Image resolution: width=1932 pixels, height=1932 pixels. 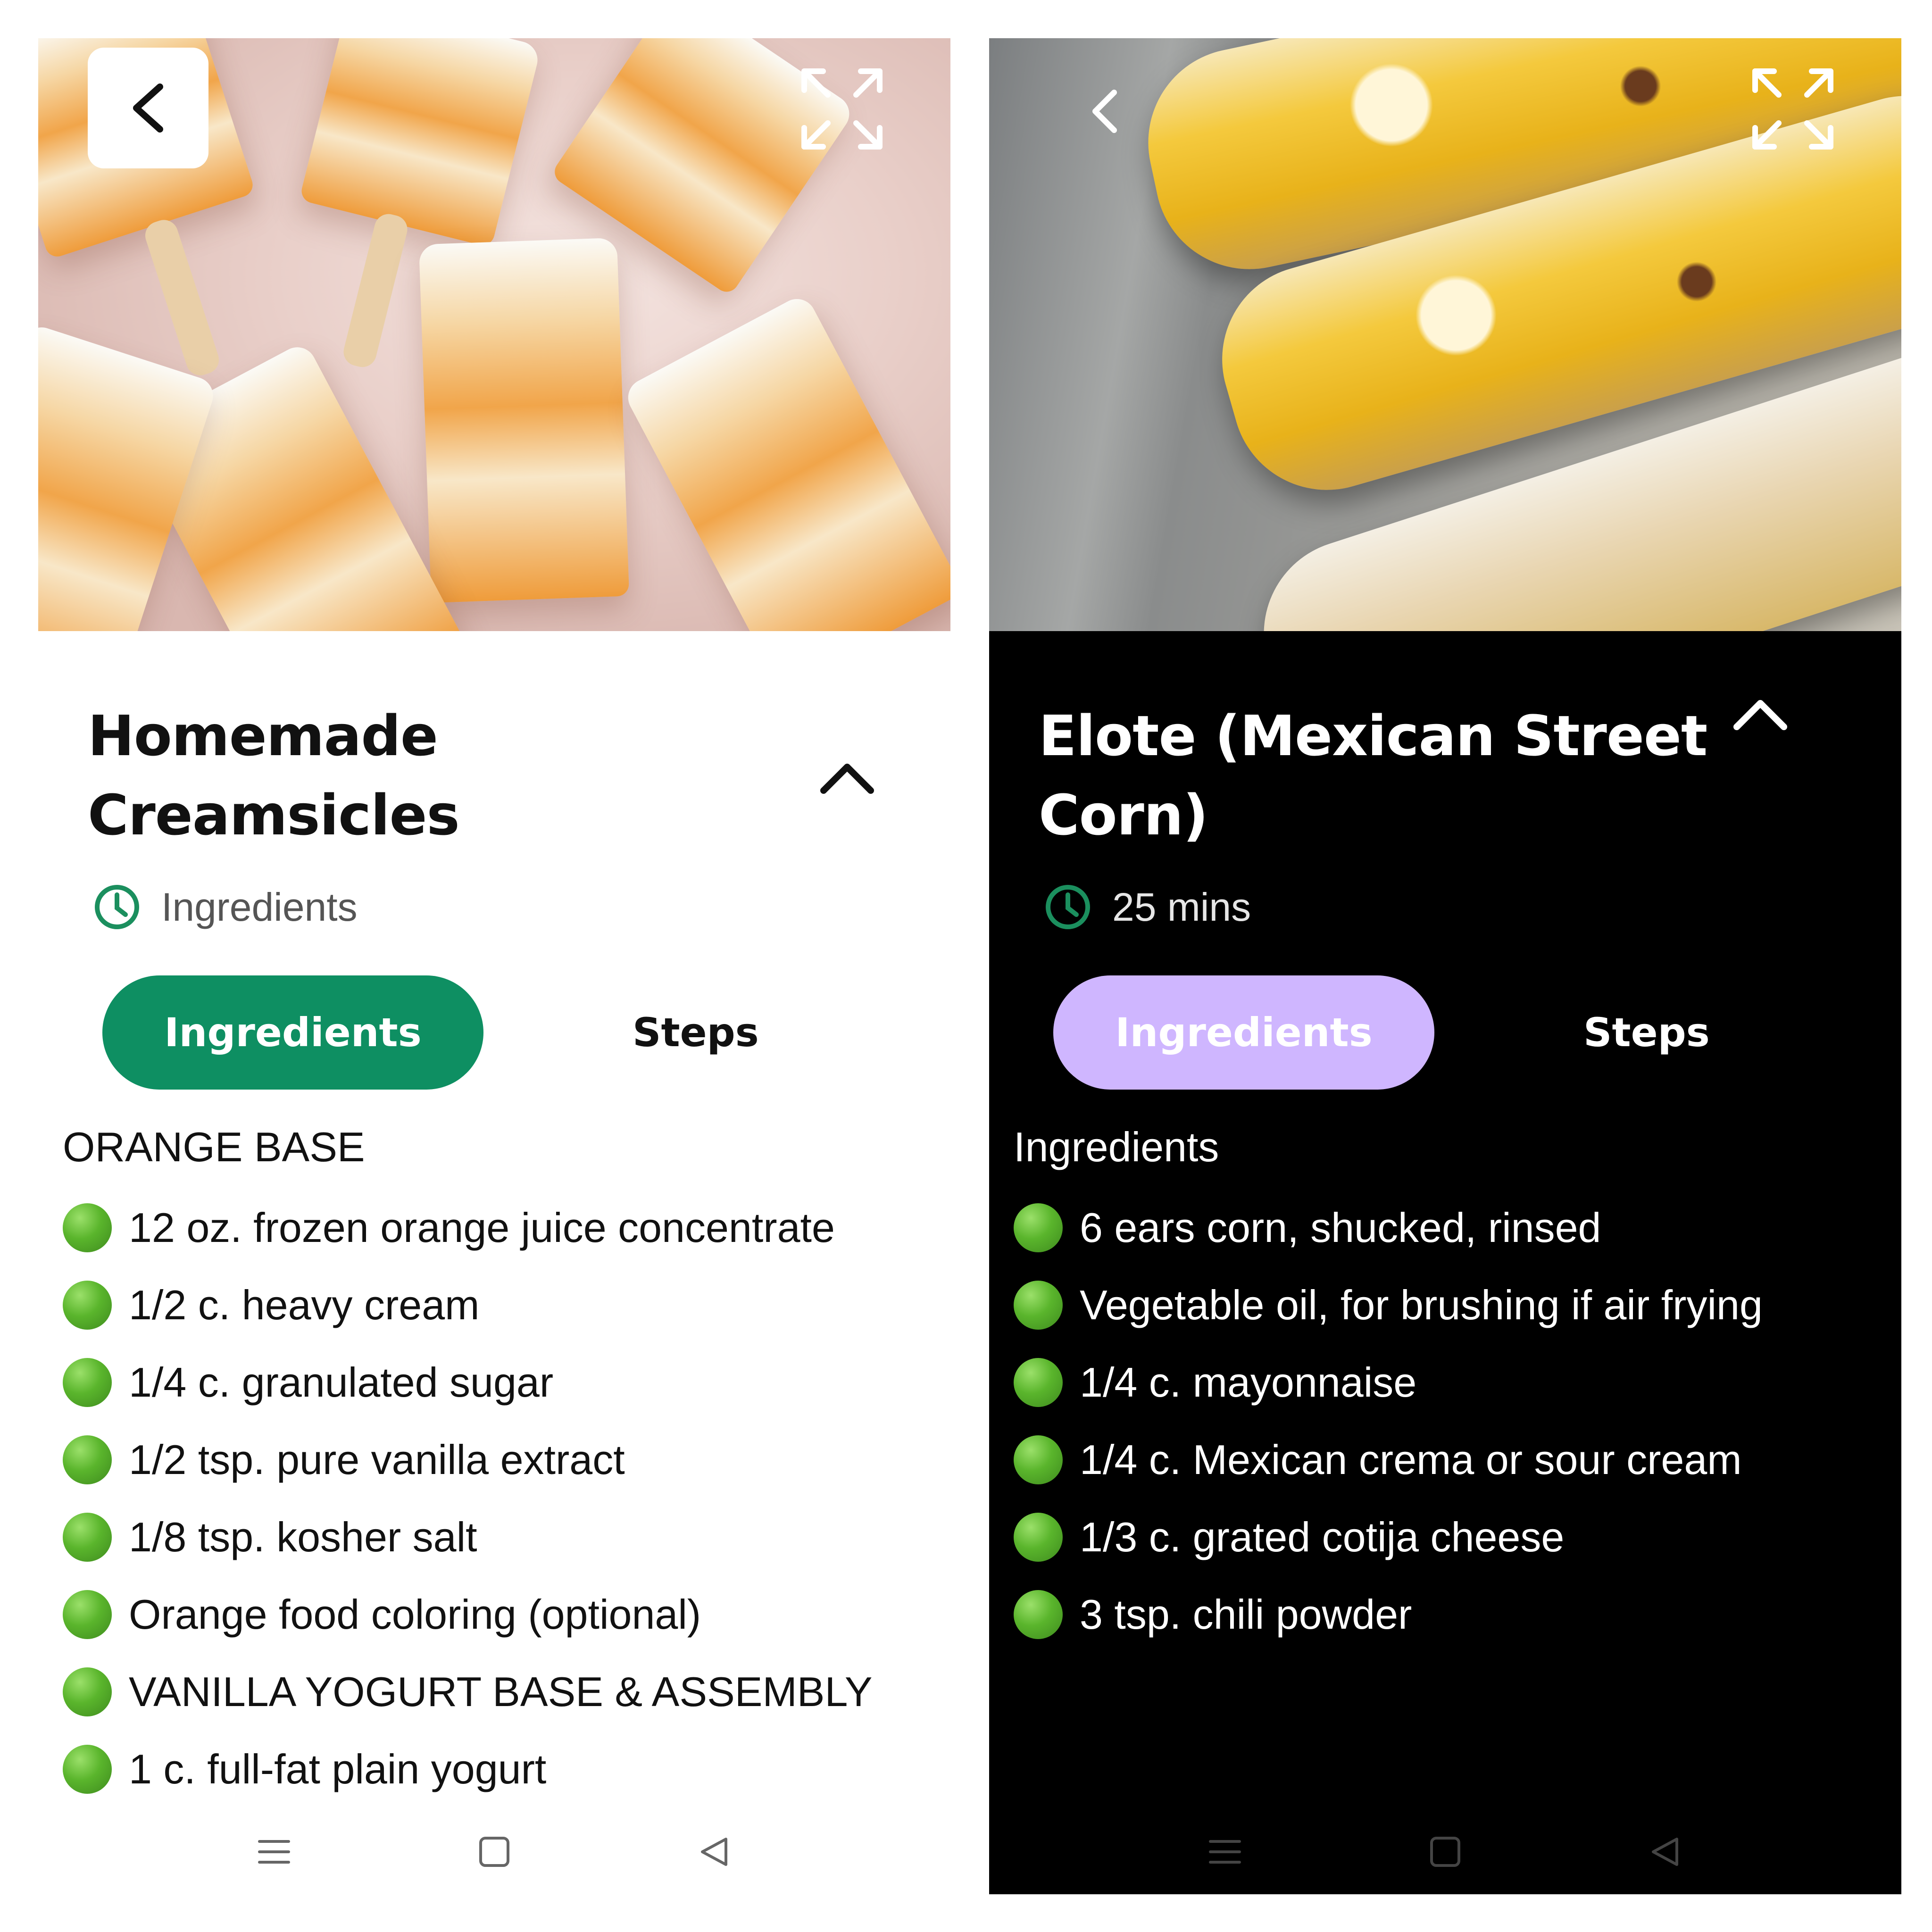 What do you see at coordinates (338, 1769) in the screenshot?
I see `ingredient-text: 1 c. full-fat plain yogurt` at bounding box center [338, 1769].